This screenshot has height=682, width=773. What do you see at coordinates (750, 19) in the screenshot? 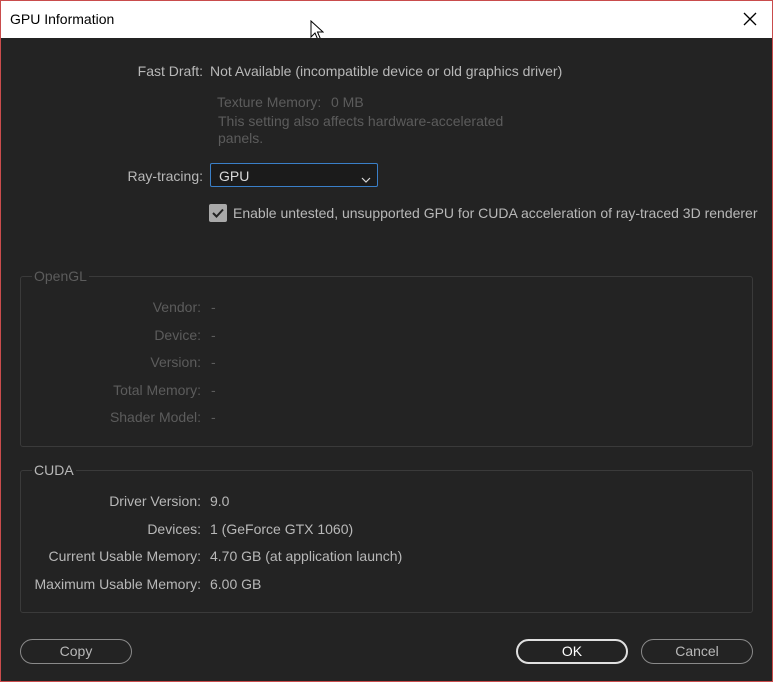
I see `close-icon` at bounding box center [750, 19].